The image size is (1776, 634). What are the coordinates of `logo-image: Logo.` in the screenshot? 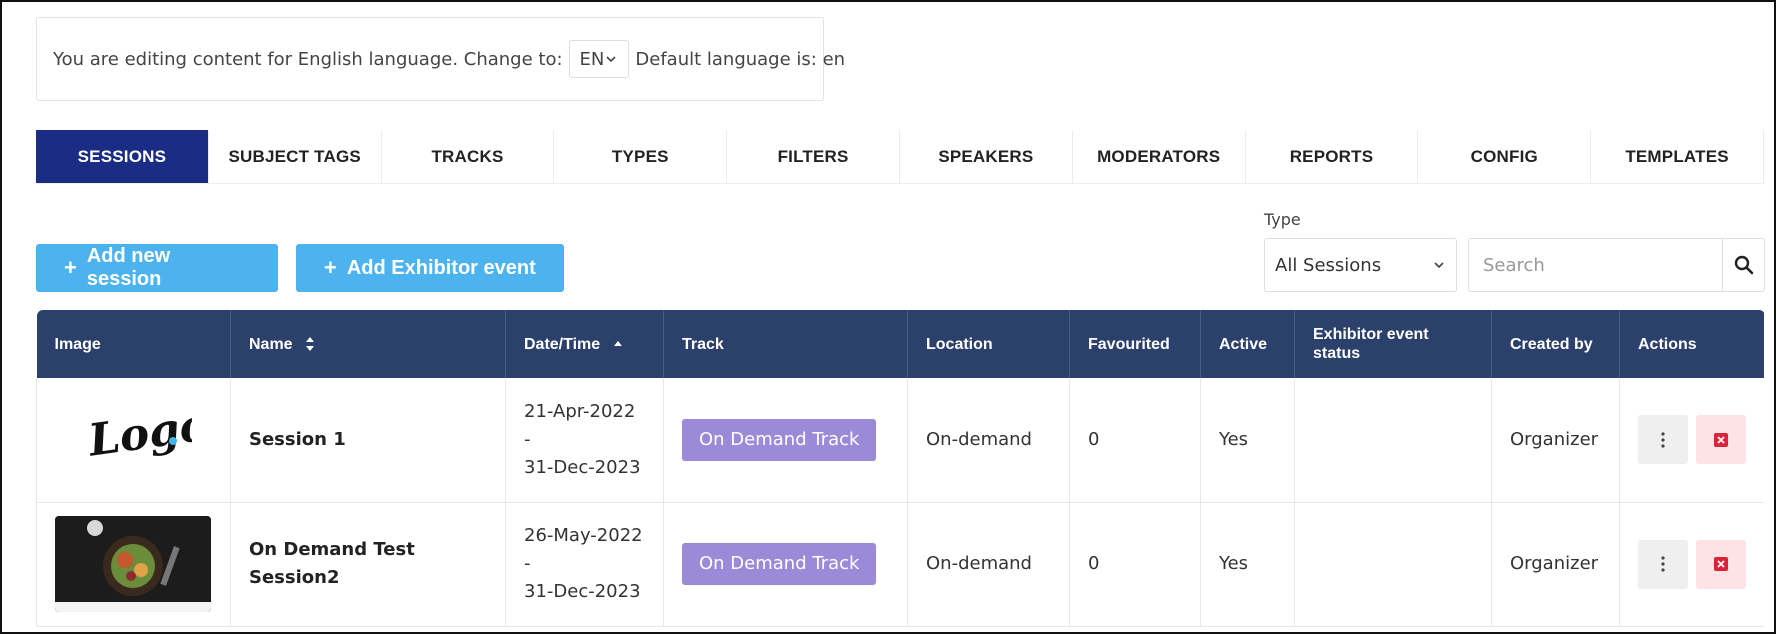 It's located at (138, 432).